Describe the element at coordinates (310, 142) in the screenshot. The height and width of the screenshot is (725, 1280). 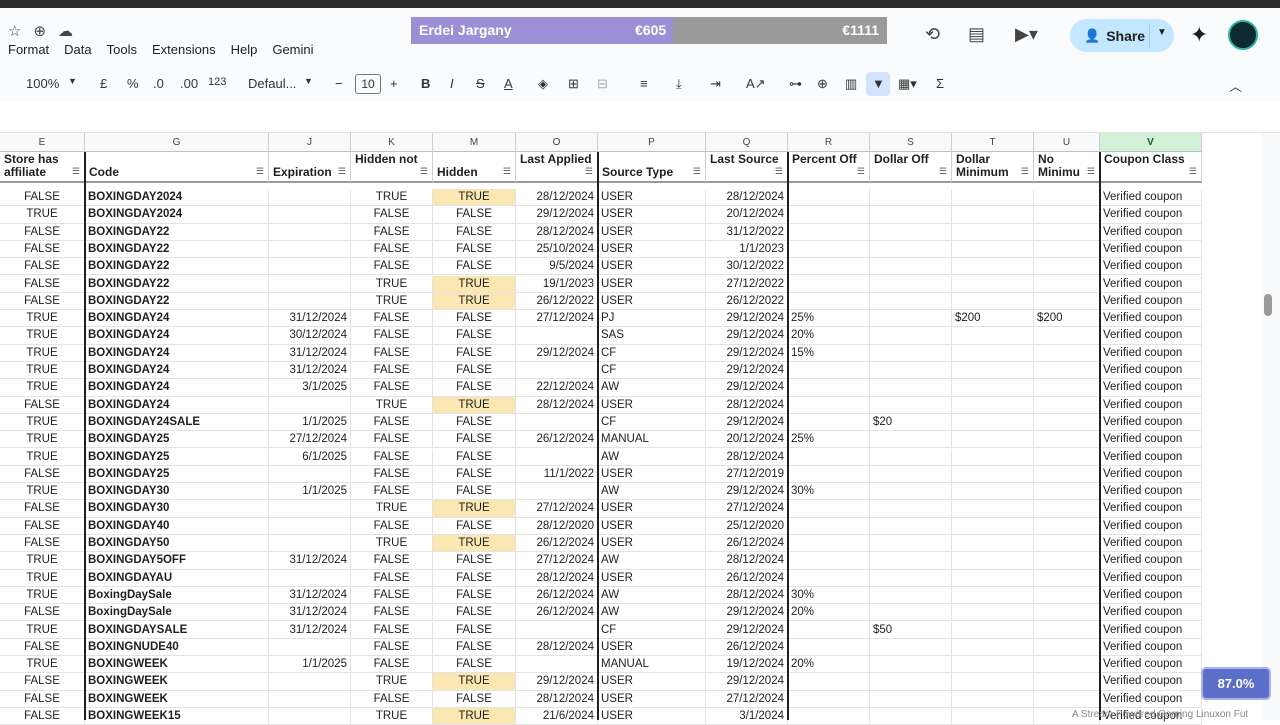
I see `column-header-j: J` at that location.